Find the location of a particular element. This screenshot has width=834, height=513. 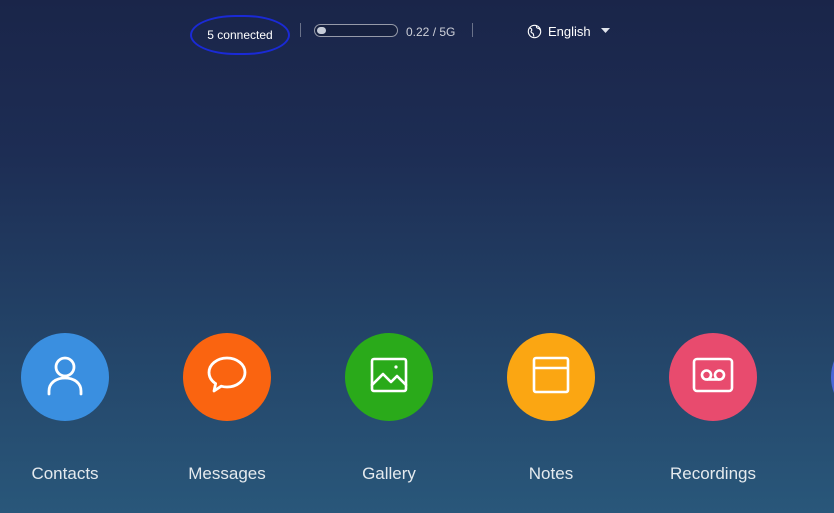

cassette-icon is located at coordinates (713, 377).